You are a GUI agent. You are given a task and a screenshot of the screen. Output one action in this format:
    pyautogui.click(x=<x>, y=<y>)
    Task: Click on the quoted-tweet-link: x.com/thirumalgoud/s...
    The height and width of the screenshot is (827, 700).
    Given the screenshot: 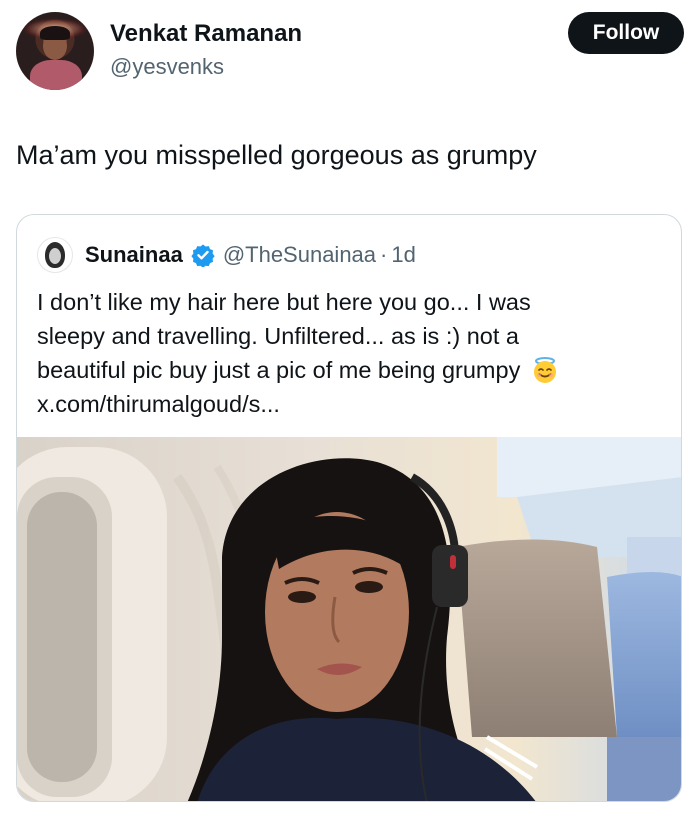 What is the action you would take?
    pyautogui.click(x=347, y=404)
    